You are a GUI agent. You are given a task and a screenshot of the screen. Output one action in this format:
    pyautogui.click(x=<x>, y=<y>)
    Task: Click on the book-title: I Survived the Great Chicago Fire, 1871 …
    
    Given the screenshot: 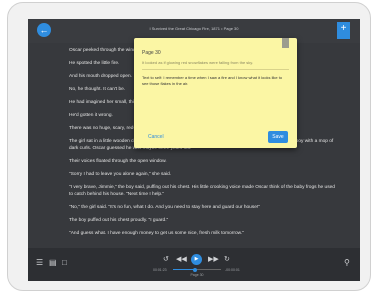 What is the action you would take?
    pyautogui.click(x=194, y=28)
    